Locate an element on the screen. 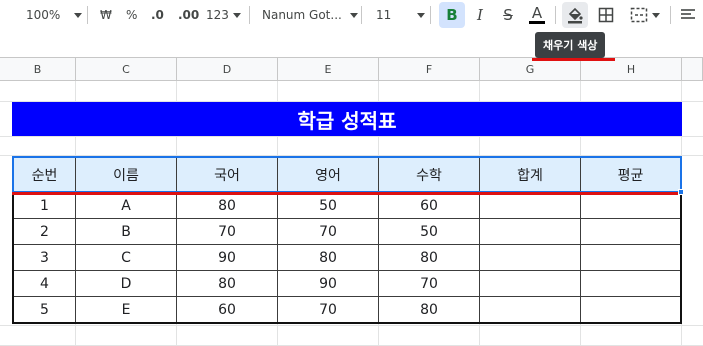 Image resolution: width=703 pixels, height=346 pixels. chevron-down-icon is located at coordinates (236, 15).